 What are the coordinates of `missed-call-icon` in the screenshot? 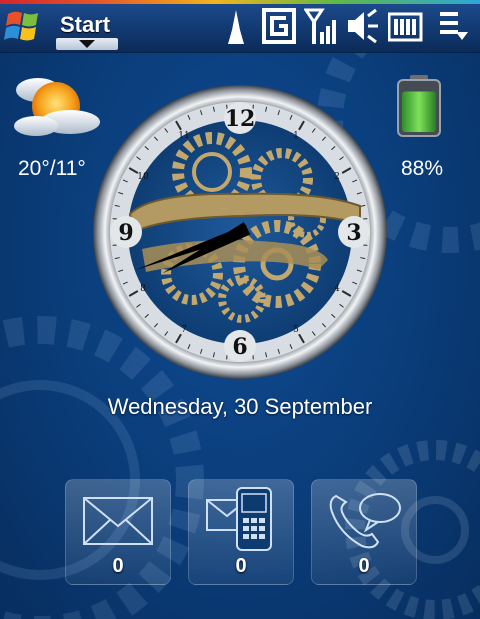 It's located at (365, 521).